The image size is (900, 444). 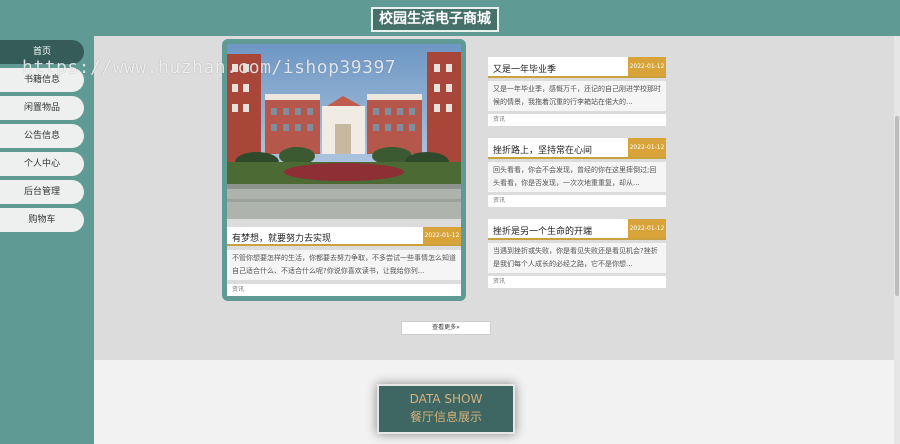 I want to click on news-title-row: 挫折是另一个生命的开端 2022-01-12, so click(x=577, y=229).